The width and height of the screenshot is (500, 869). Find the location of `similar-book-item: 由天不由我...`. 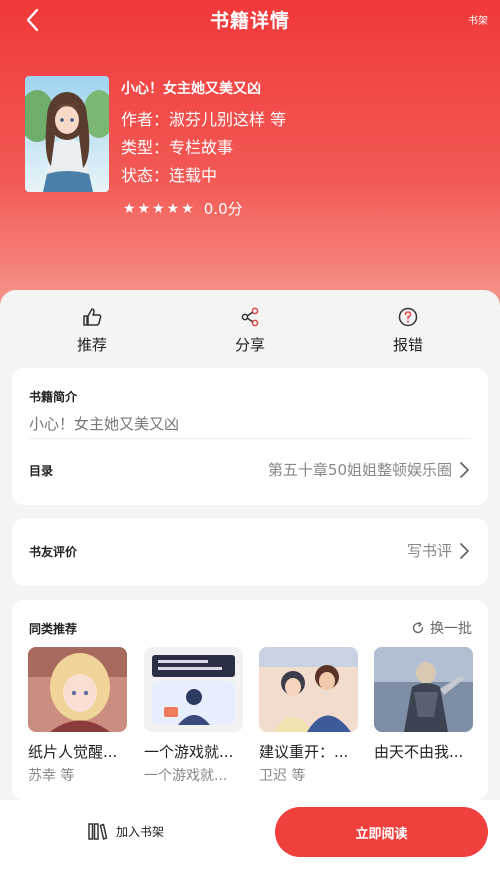

similar-book-item: 由天不由我... is located at coordinates (423, 706).